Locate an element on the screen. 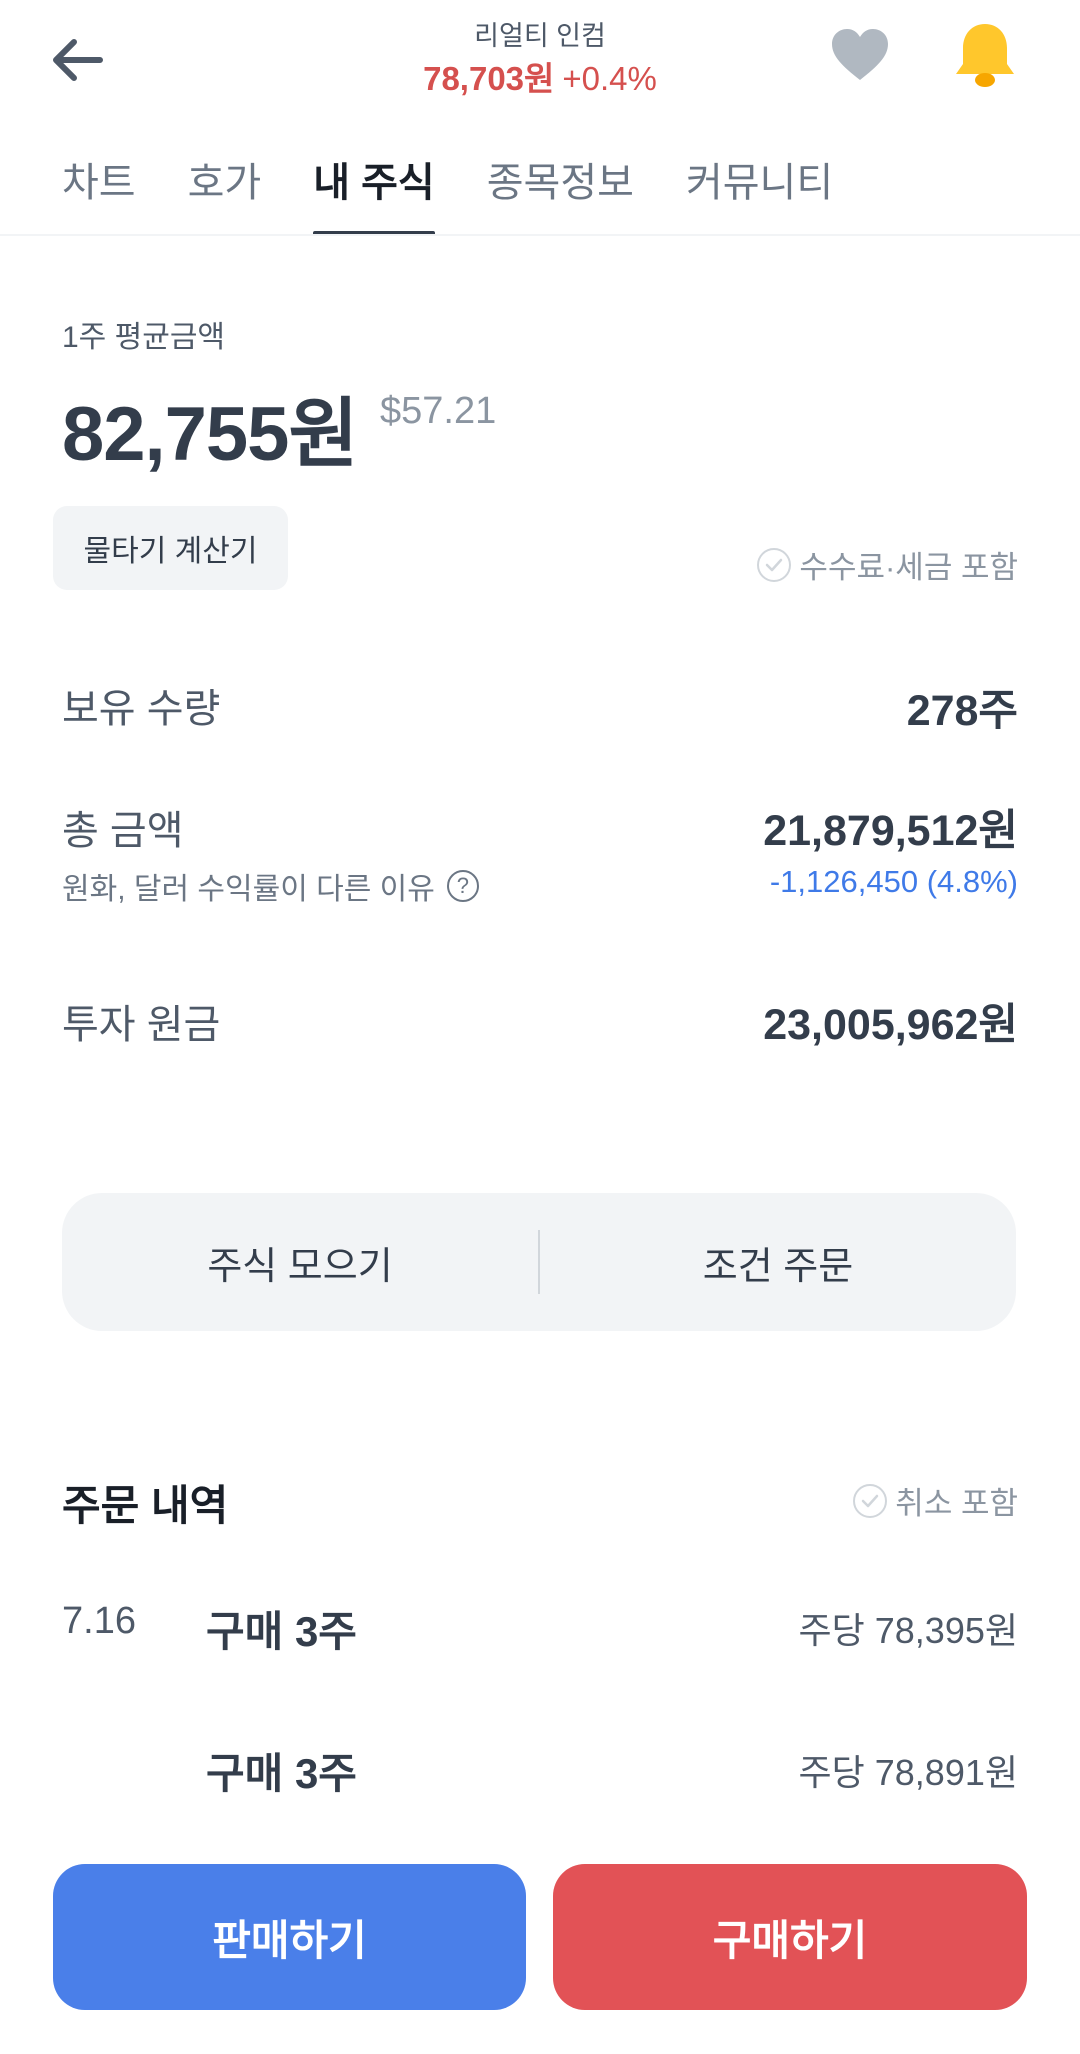 This screenshot has height=2054, width=1080. quantity-label: 보유 수량 is located at coordinates (141, 709).